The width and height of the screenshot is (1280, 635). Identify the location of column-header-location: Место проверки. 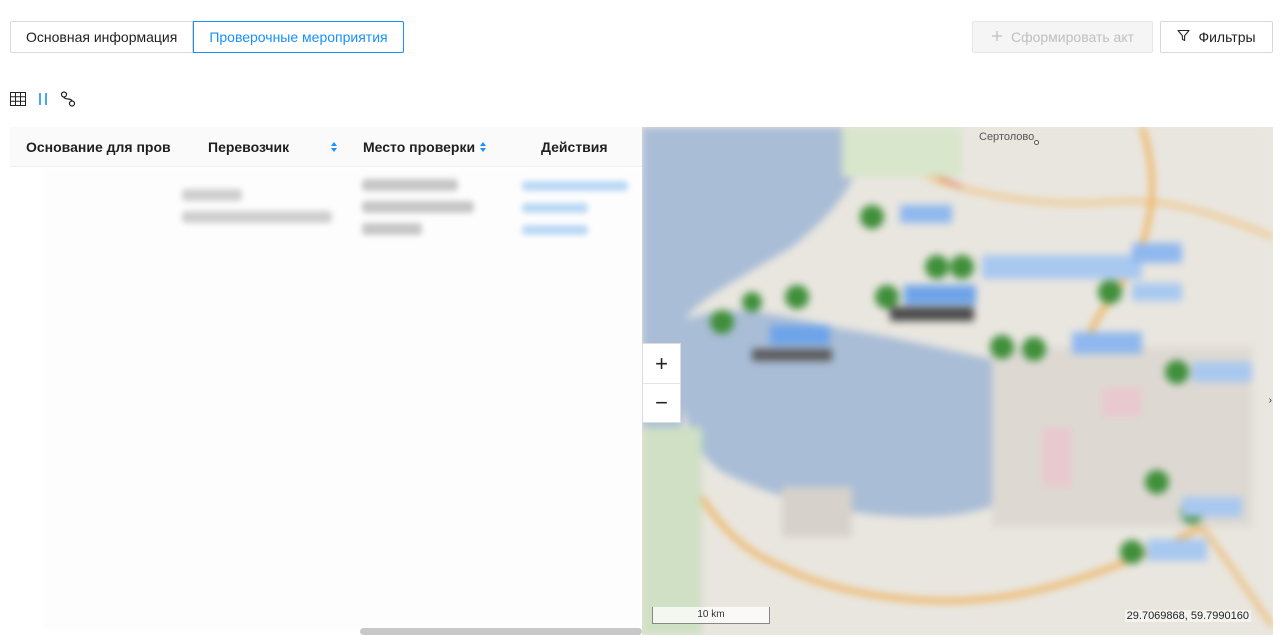
(427, 146).